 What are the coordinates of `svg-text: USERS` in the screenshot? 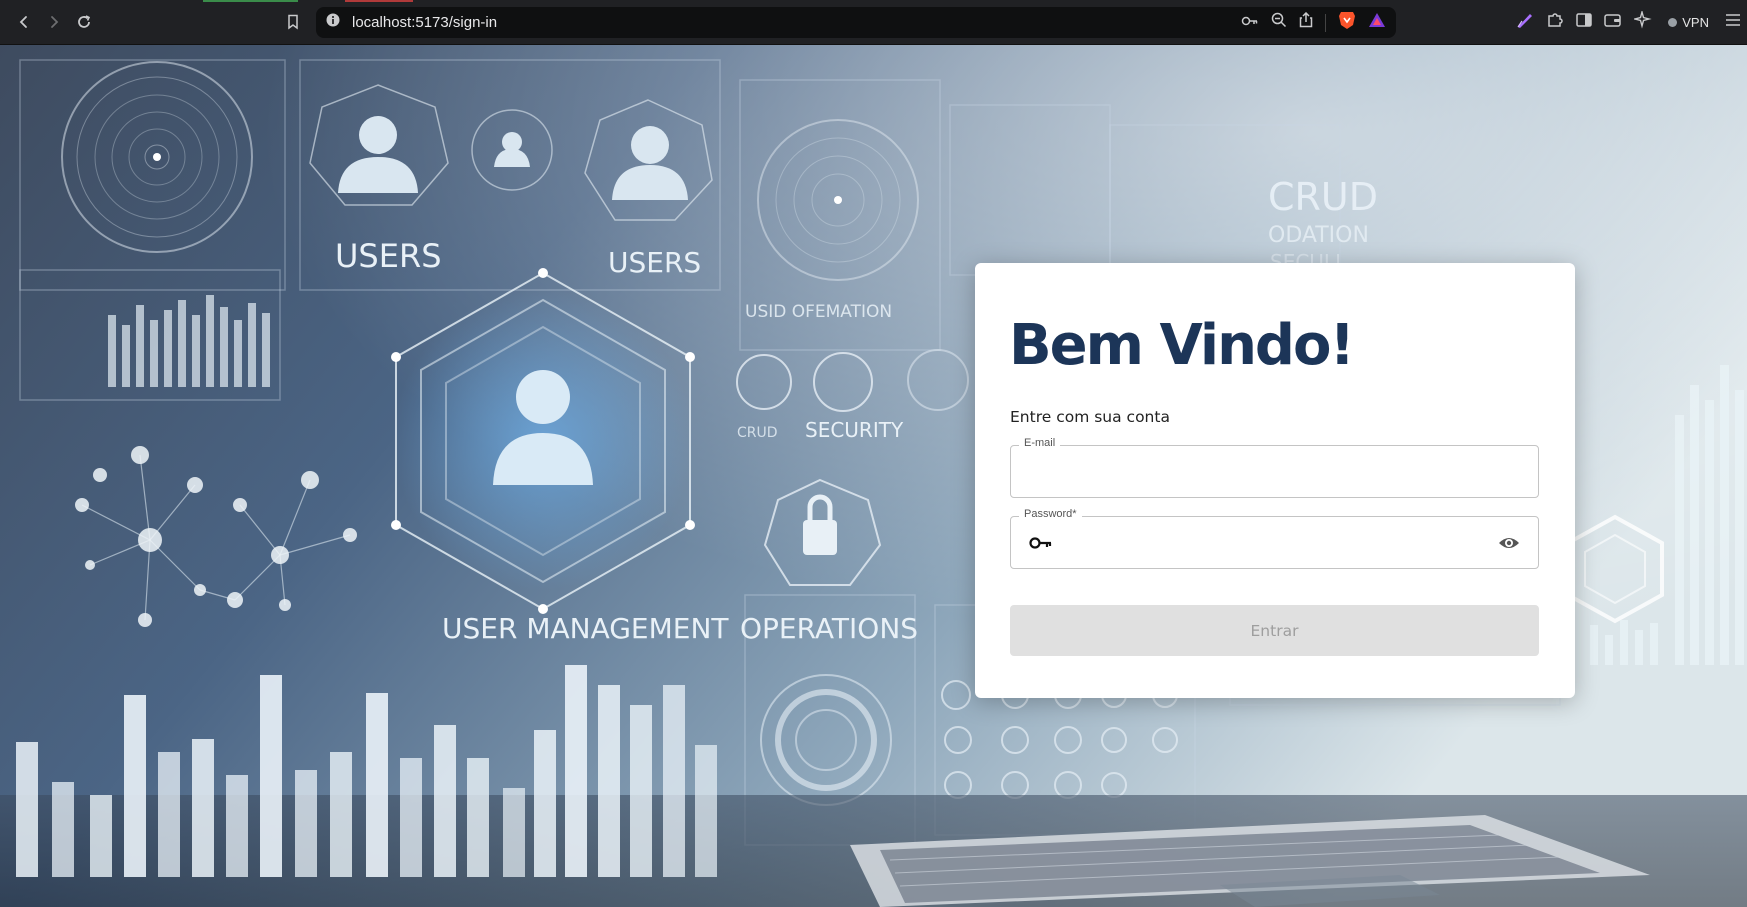 It's located at (654, 262).